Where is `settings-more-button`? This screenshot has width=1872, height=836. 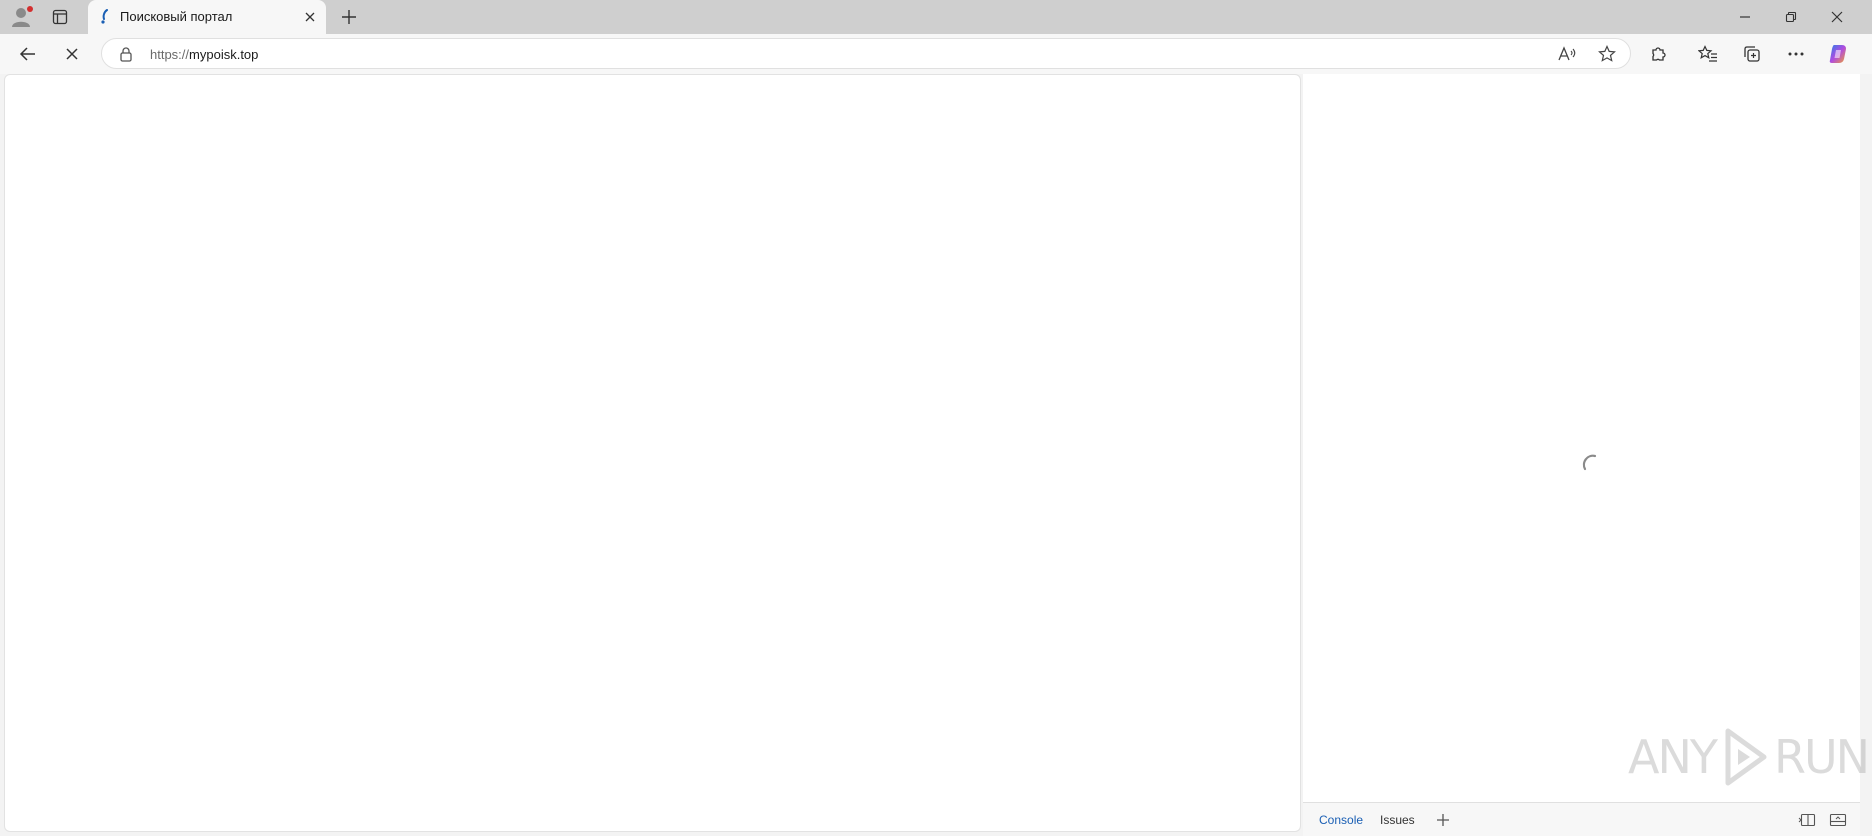
settings-more-button is located at coordinates (1796, 54).